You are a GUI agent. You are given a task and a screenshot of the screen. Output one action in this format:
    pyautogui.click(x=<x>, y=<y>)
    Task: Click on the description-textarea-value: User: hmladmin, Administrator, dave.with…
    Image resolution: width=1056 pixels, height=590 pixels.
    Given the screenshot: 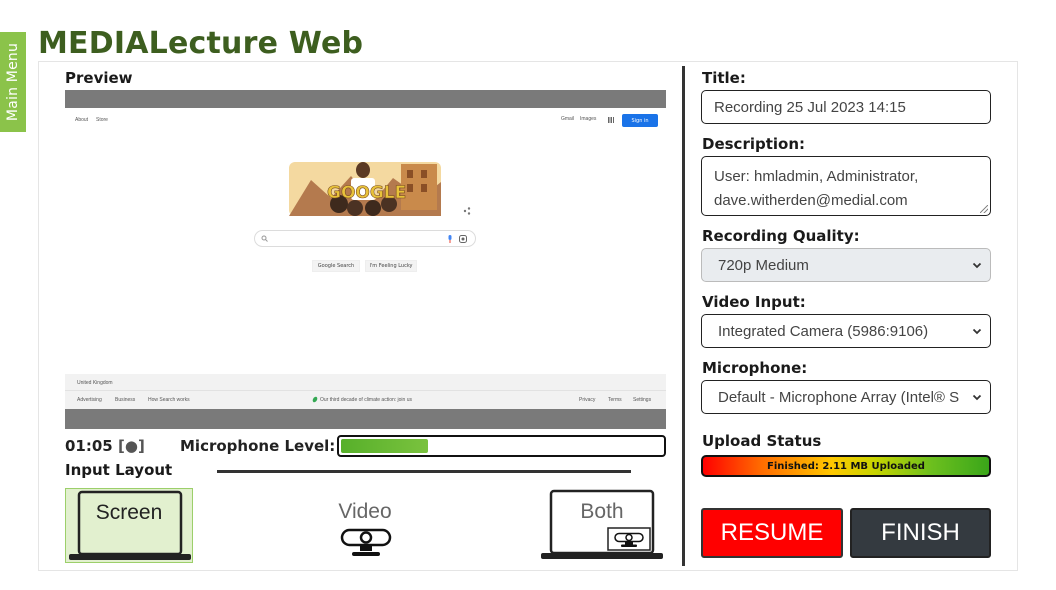 What is the action you would take?
    pyautogui.click(x=816, y=188)
    